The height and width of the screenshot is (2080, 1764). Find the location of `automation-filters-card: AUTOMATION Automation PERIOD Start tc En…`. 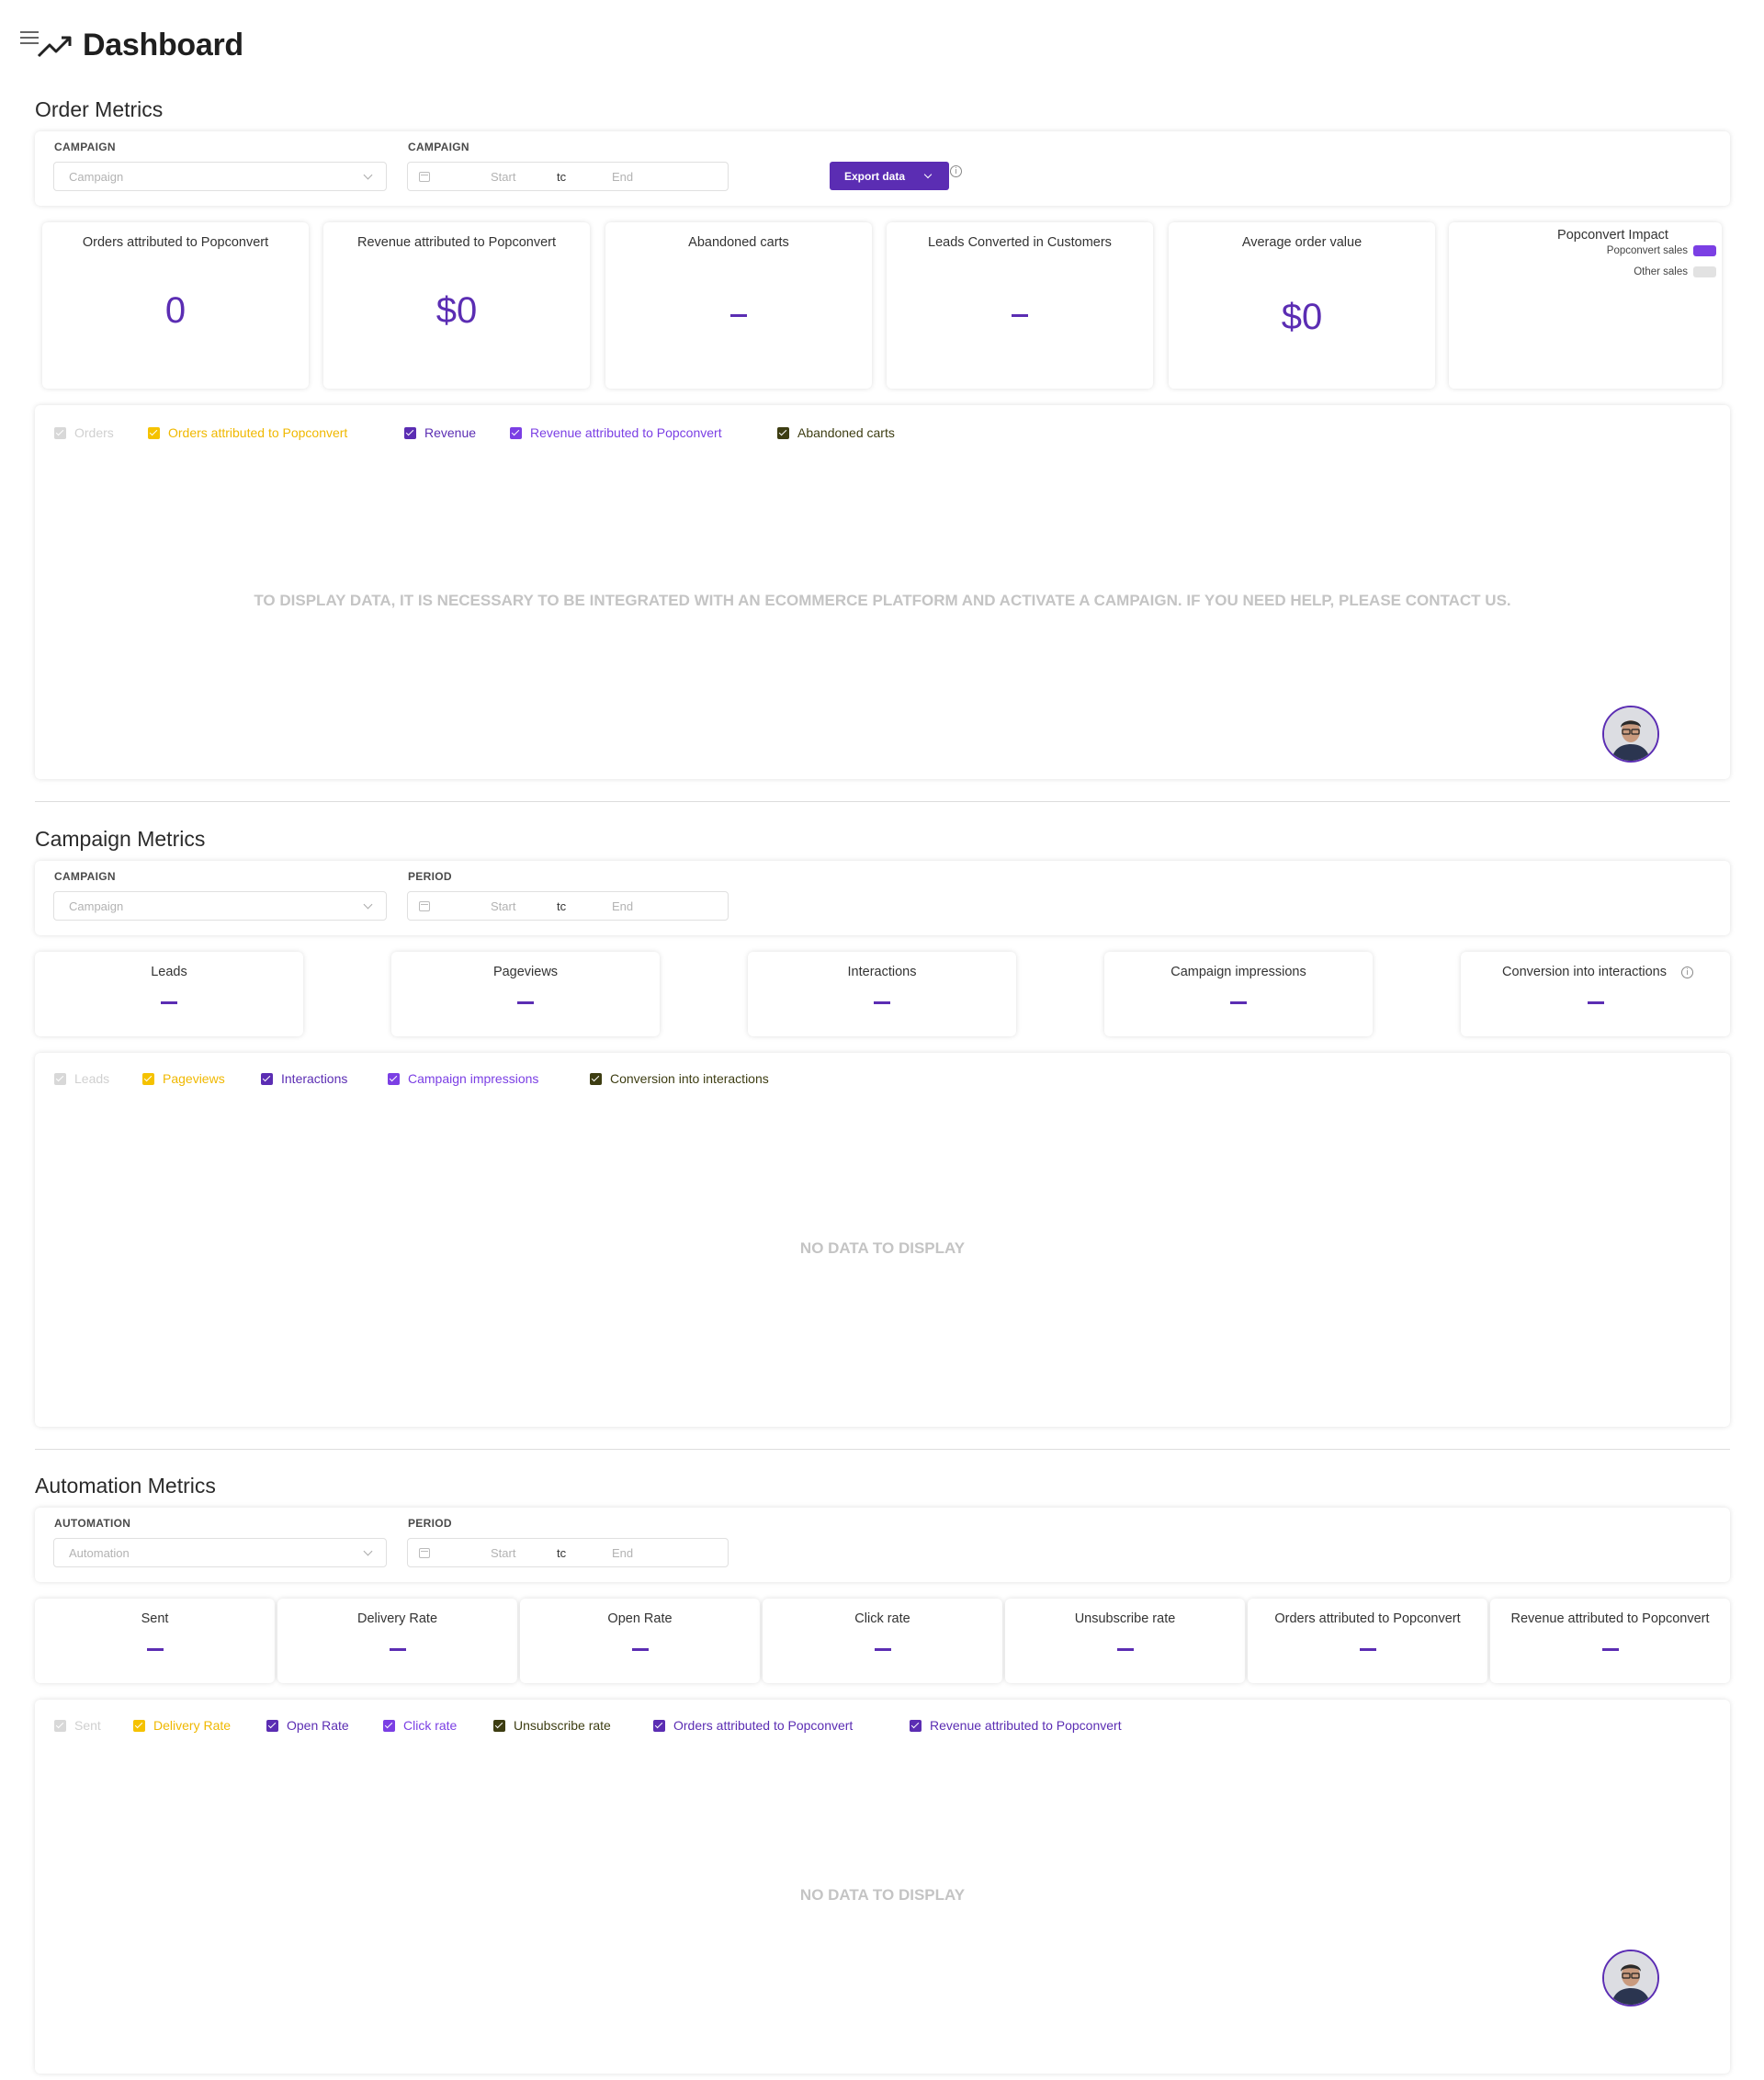

automation-filters-card: AUTOMATION Automation PERIOD Start tc En… is located at coordinates (882, 1545).